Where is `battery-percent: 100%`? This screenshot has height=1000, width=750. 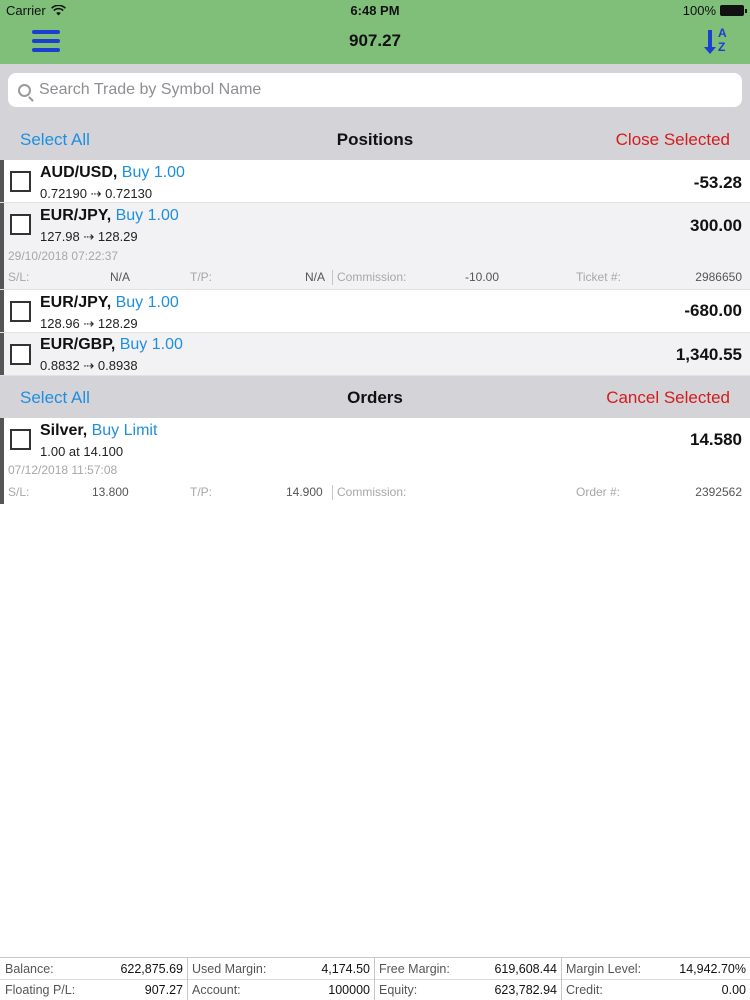 battery-percent: 100% is located at coordinates (699, 10).